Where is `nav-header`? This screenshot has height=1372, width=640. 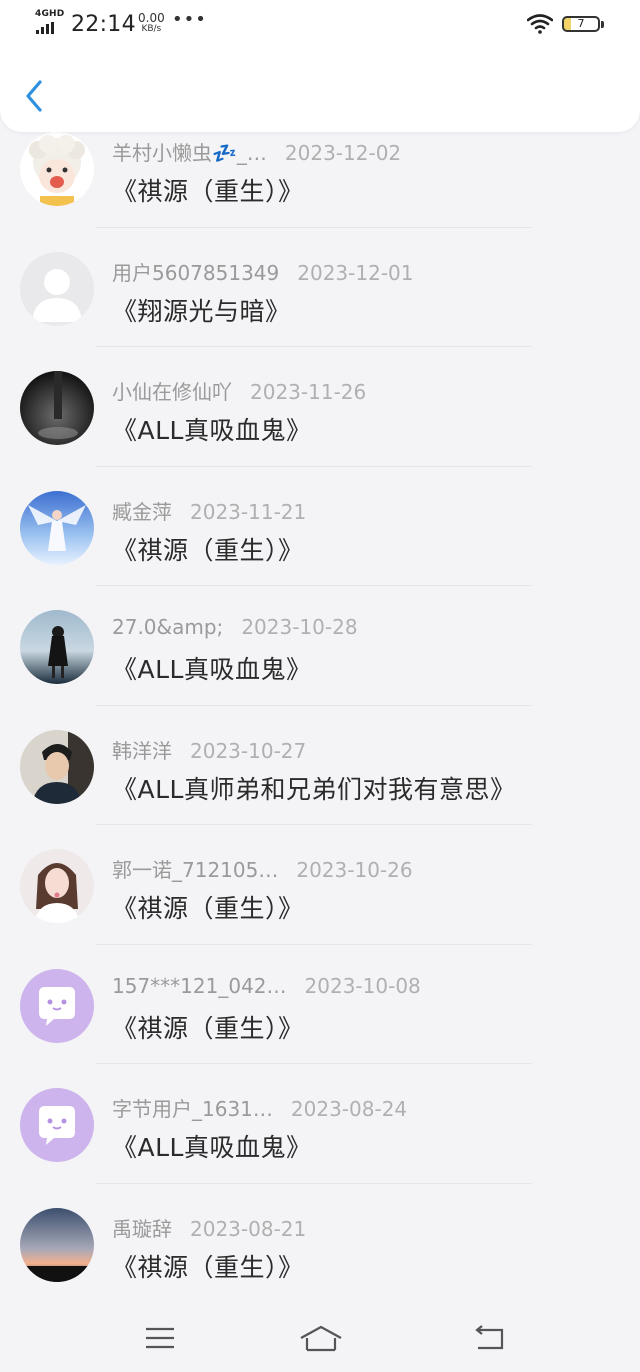
nav-header is located at coordinates (320, 91).